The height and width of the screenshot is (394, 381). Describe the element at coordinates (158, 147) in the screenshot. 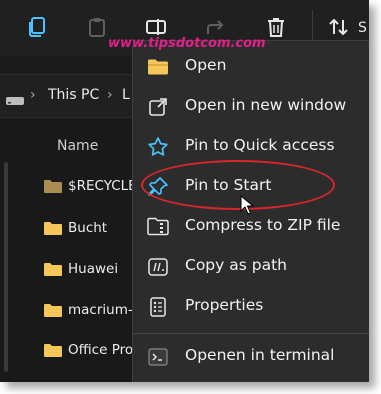

I see `star-icon` at that location.